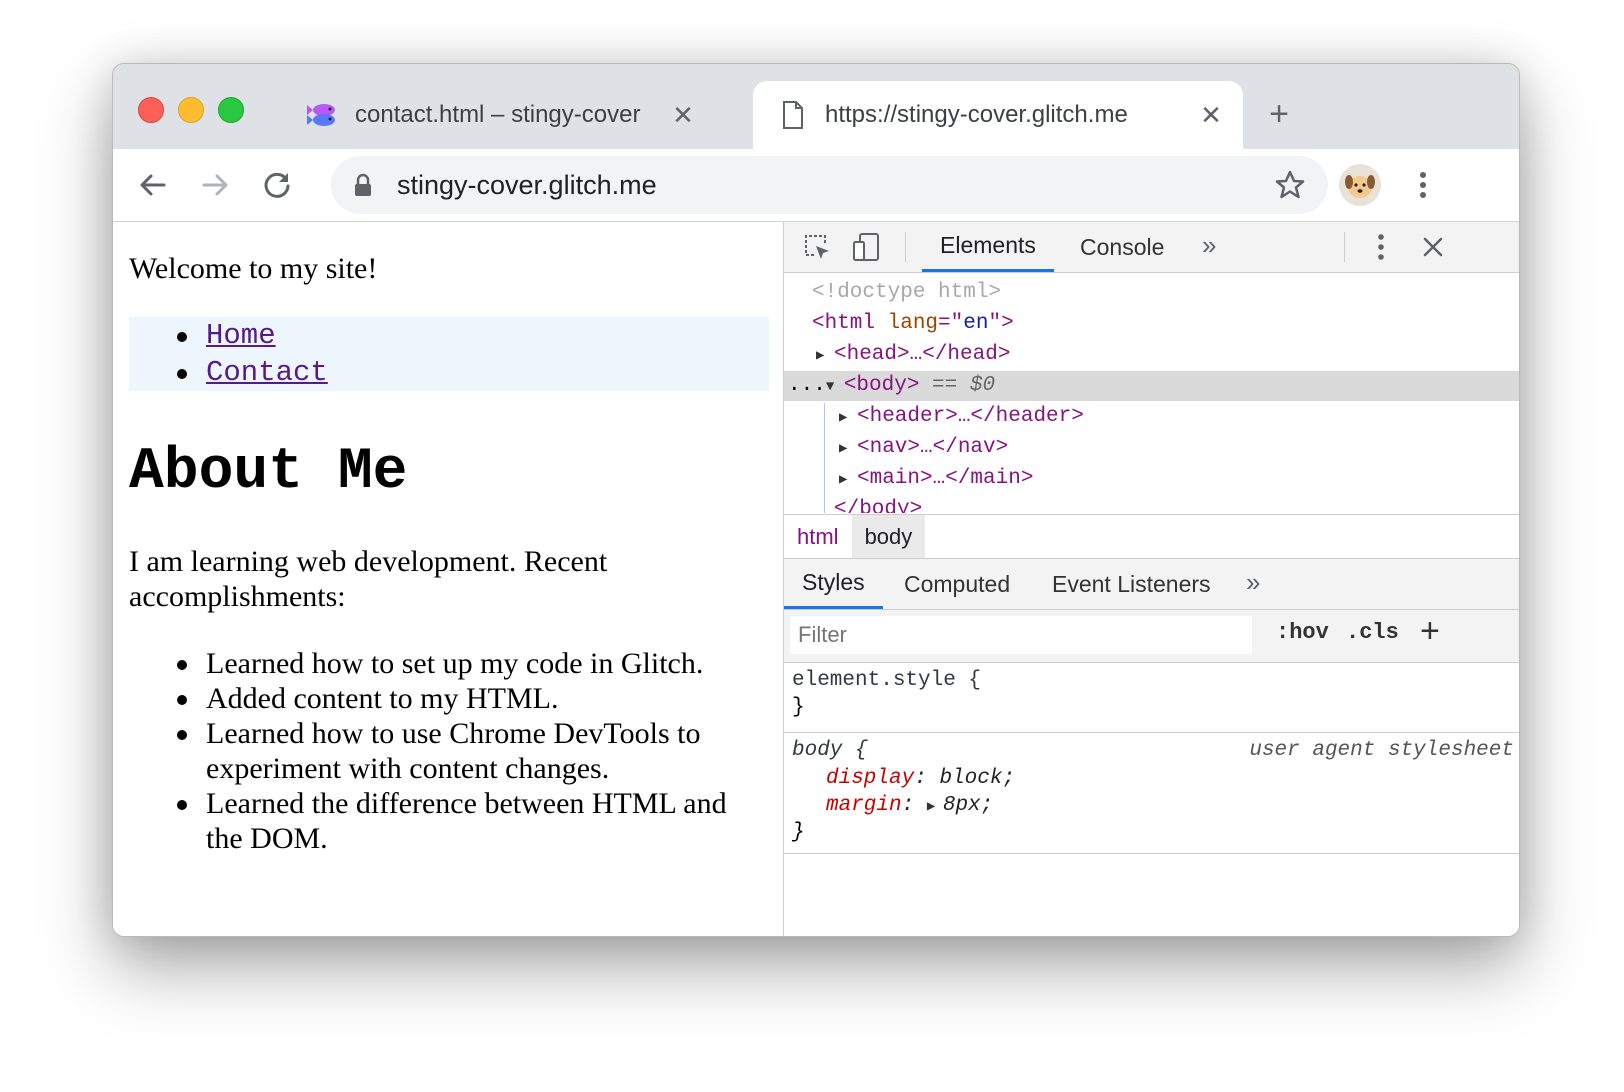 The width and height of the screenshot is (1624, 1092). I want to click on list-item: Added content to my HTML., so click(449, 698).